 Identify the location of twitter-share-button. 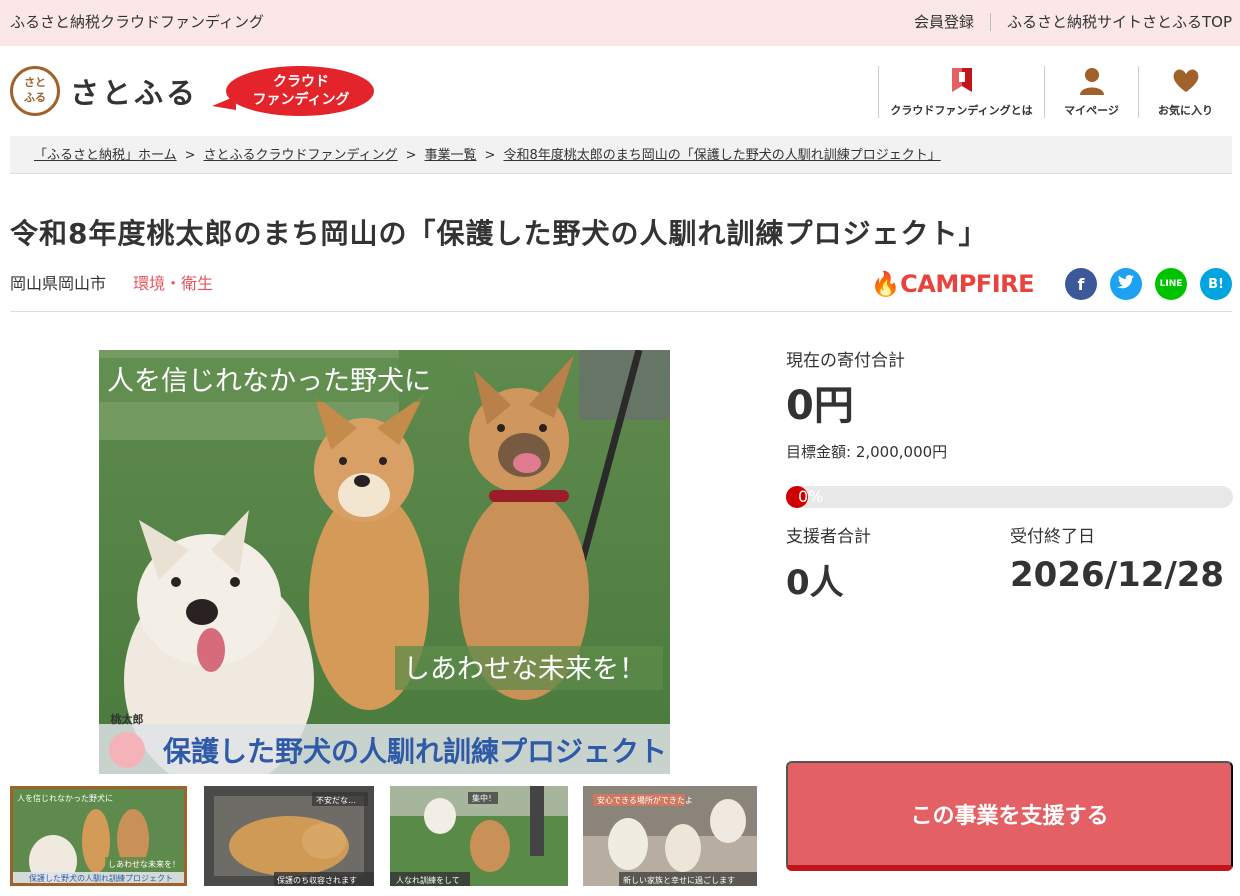
(1126, 284).